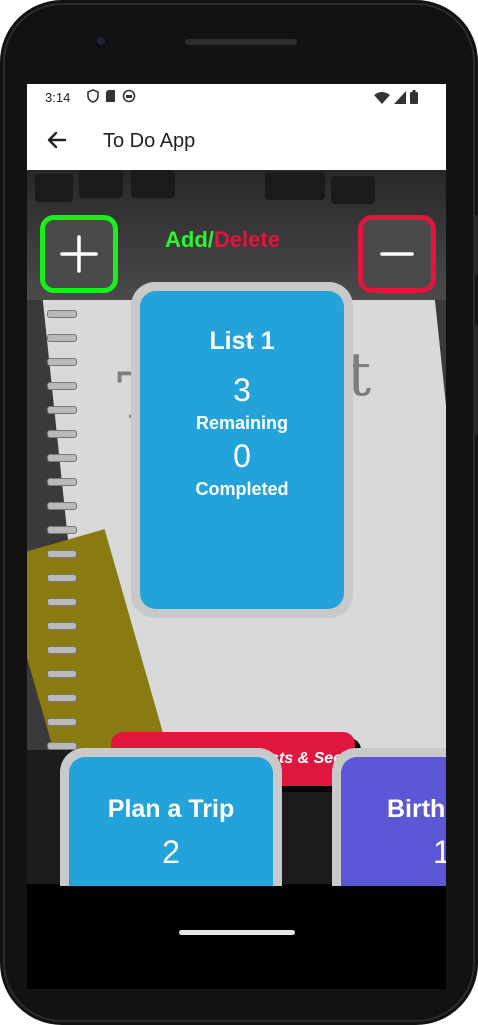 Image resolution: width=478 pixels, height=1025 pixels. What do you see at coordinates (149, 141) in the screenshot?
I see `page-title: To Do App` at bounding box center [149, 141].